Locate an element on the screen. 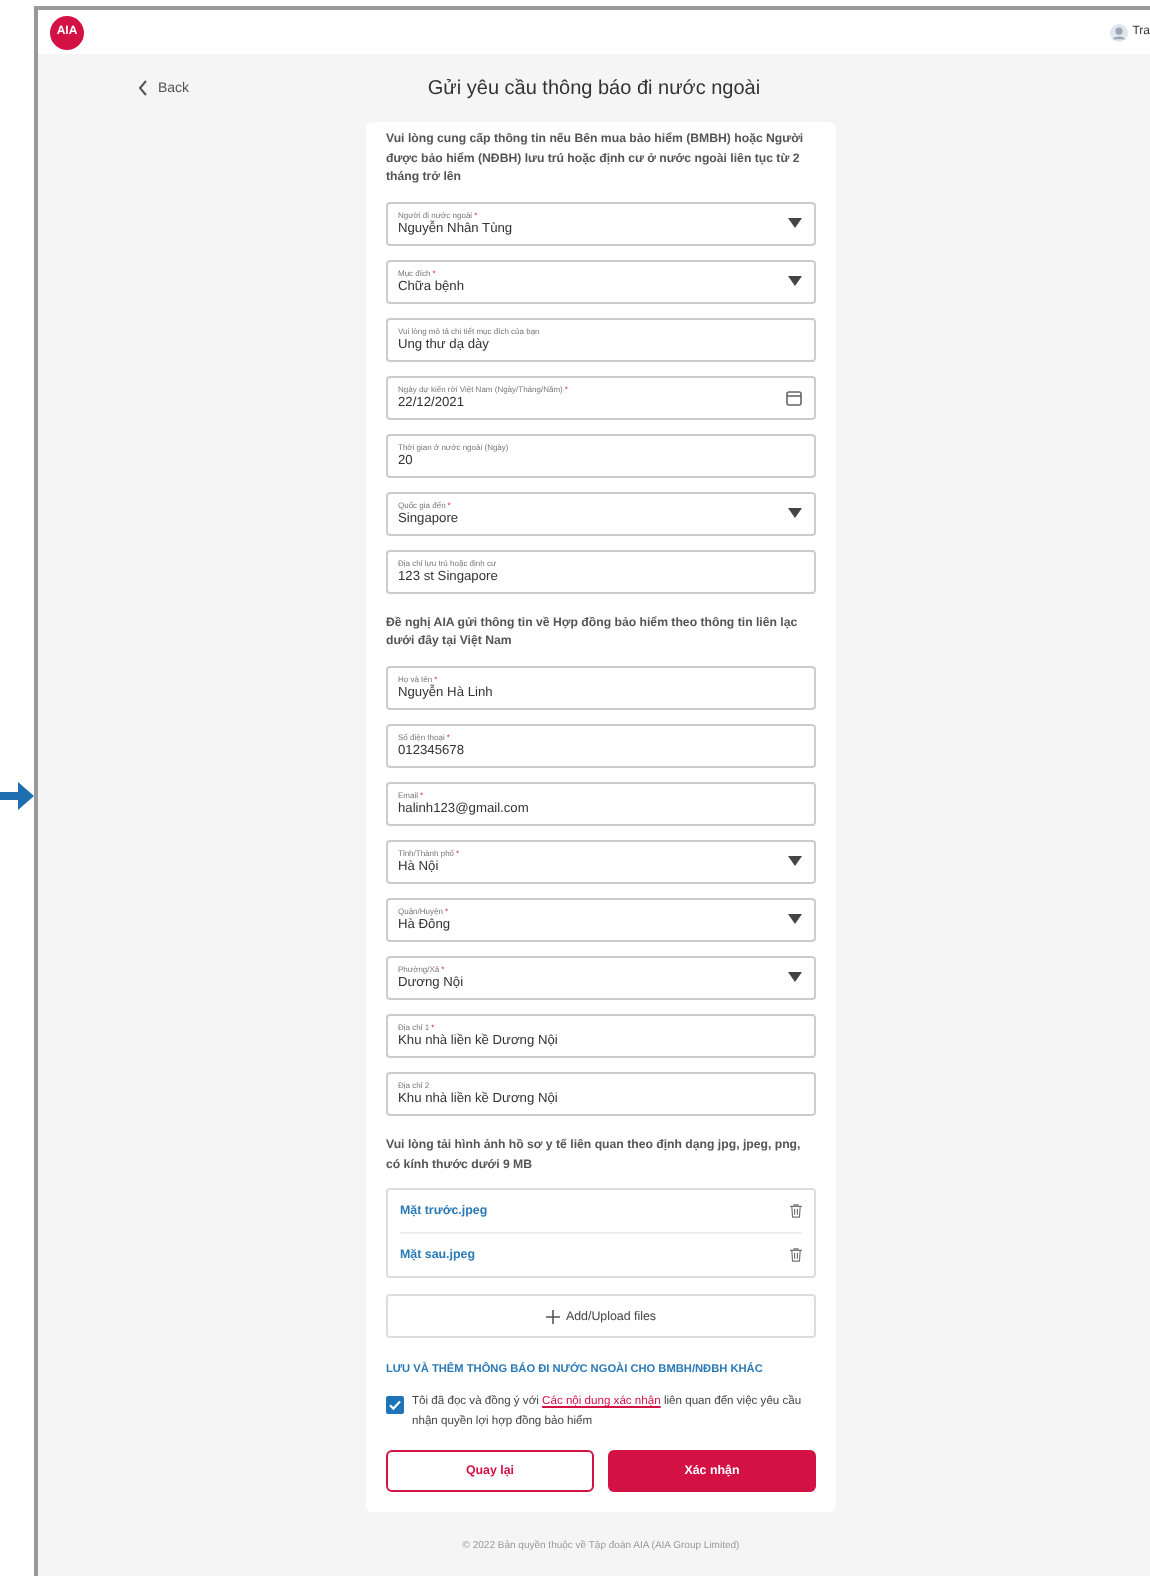  pointer-arrow-icon is located at coordinates (17, 796).